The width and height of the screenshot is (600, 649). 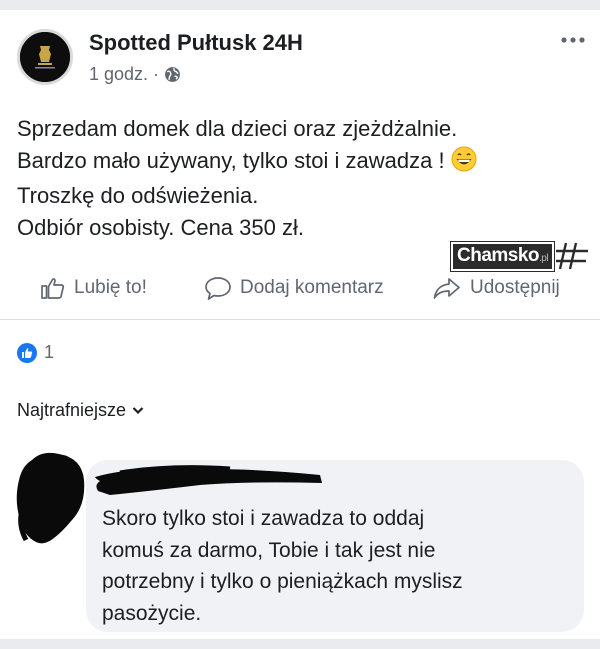 What do you see at coordinates (172, 74) in the screenshot?
I see `globe-icon` at bounding box center [172, 74].